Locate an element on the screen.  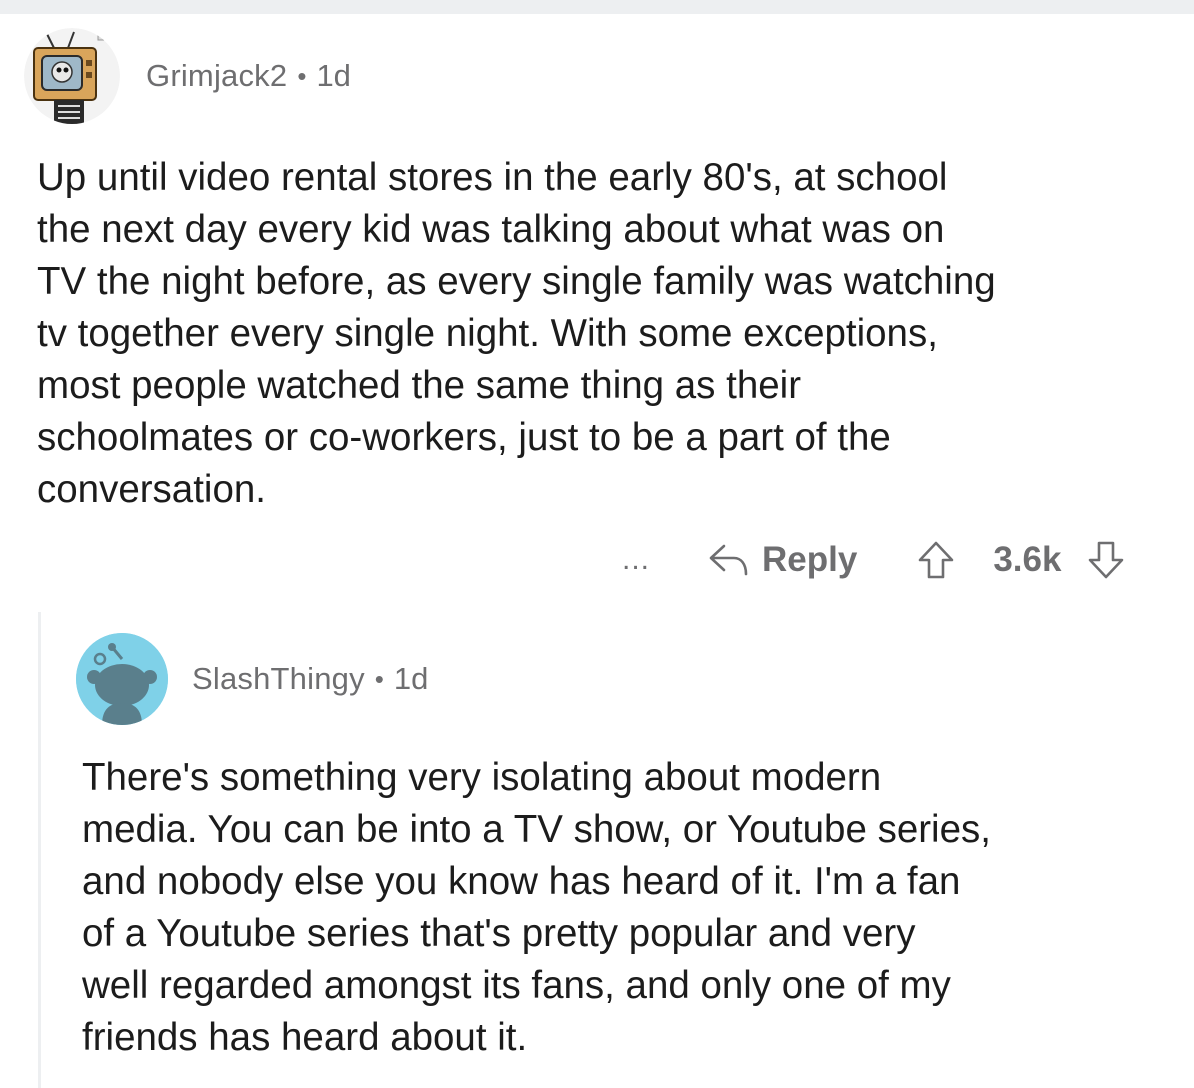
reply-comment-header: SlashThingy • 1d is located at coordinates (252, 679).